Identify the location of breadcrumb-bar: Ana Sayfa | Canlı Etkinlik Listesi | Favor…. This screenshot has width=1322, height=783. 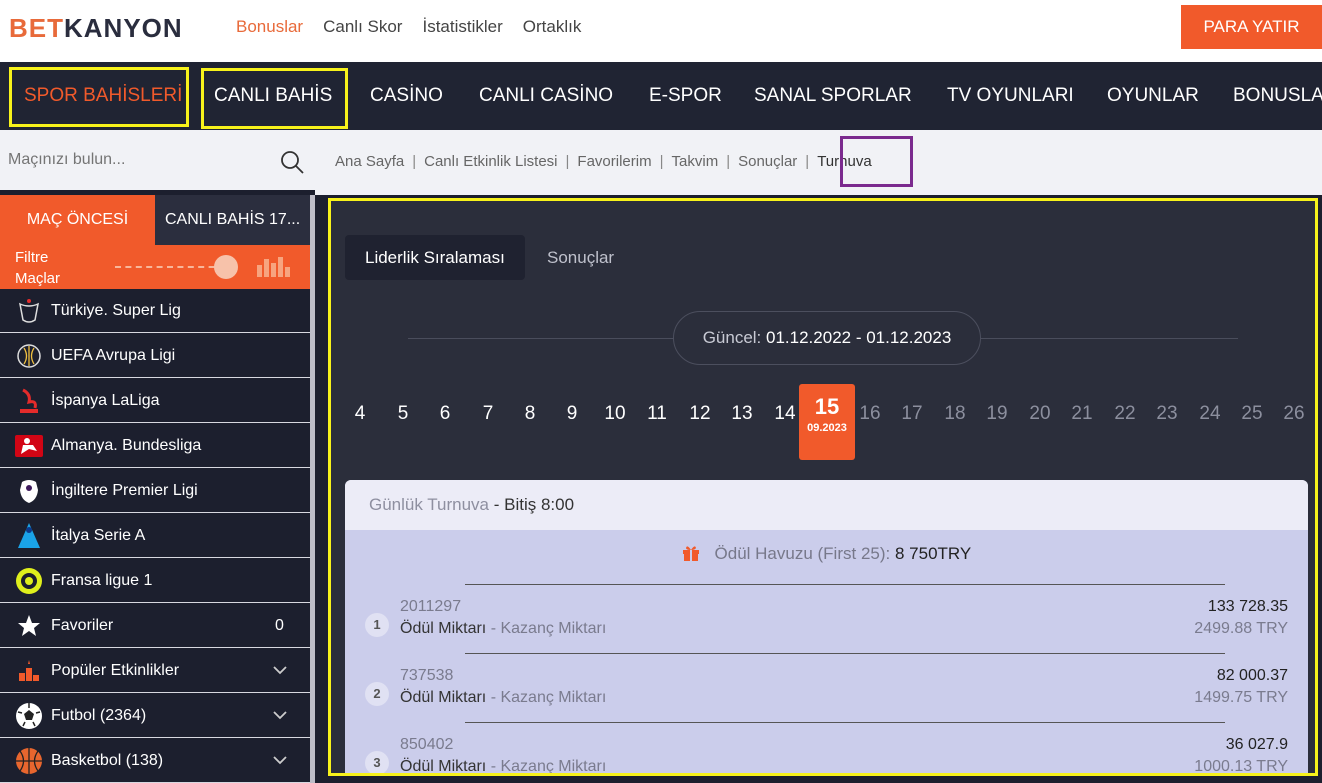
(818, 162).